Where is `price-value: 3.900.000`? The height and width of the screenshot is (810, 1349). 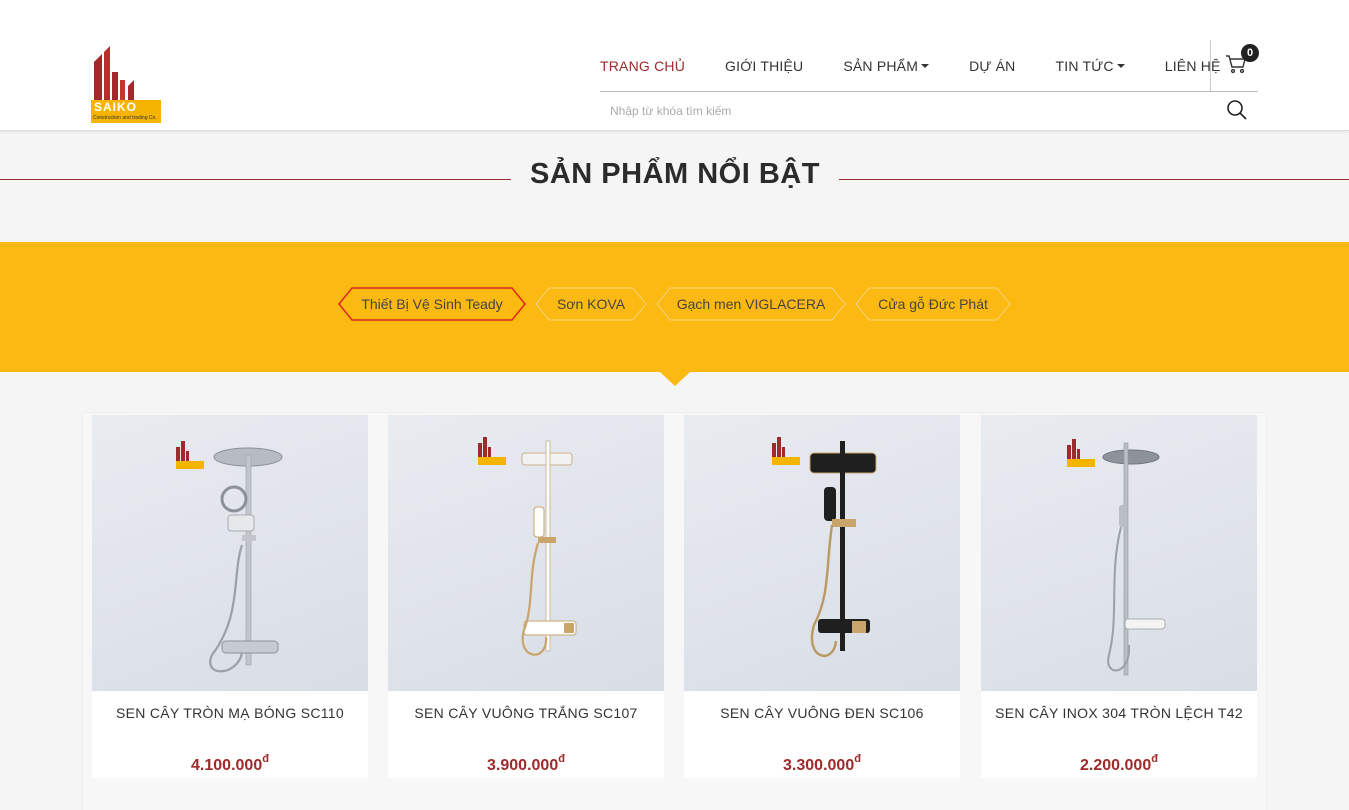 price-value: 3.900.000 is located at coordinates (523, 765).